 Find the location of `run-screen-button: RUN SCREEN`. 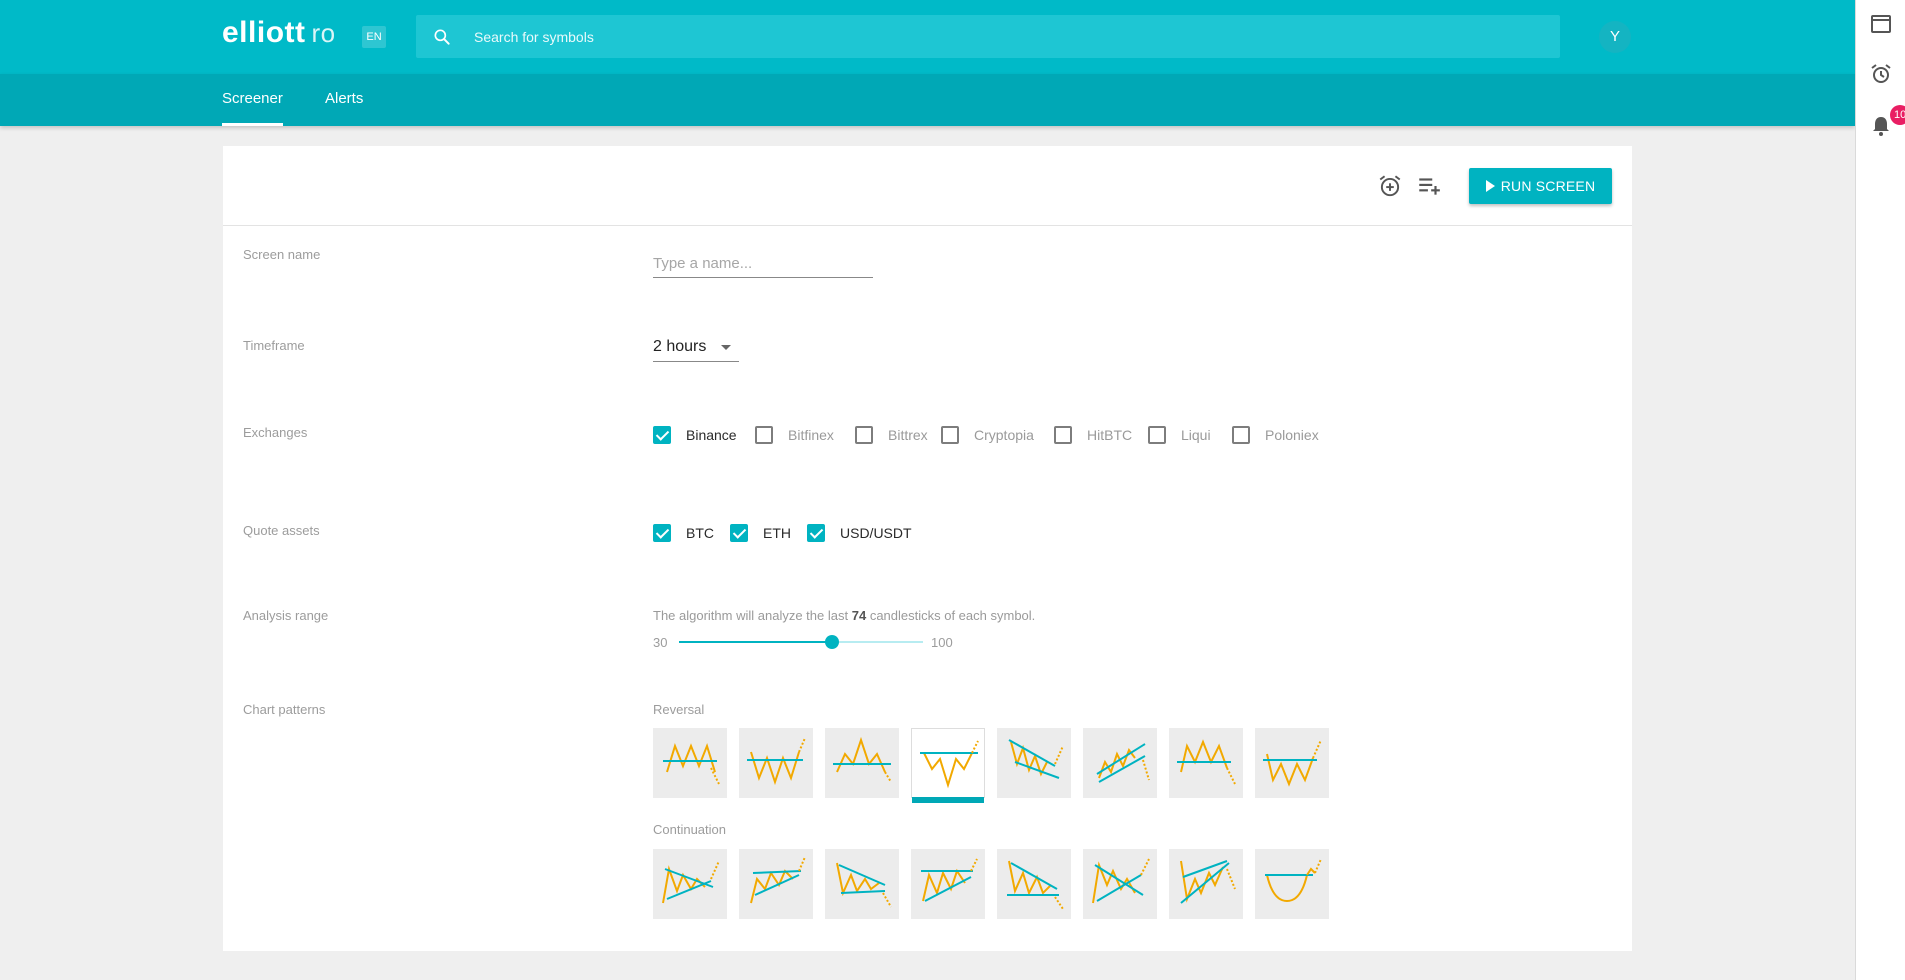

run-screen-button: RUN SCREEN is located at coordinates (1540, 186).